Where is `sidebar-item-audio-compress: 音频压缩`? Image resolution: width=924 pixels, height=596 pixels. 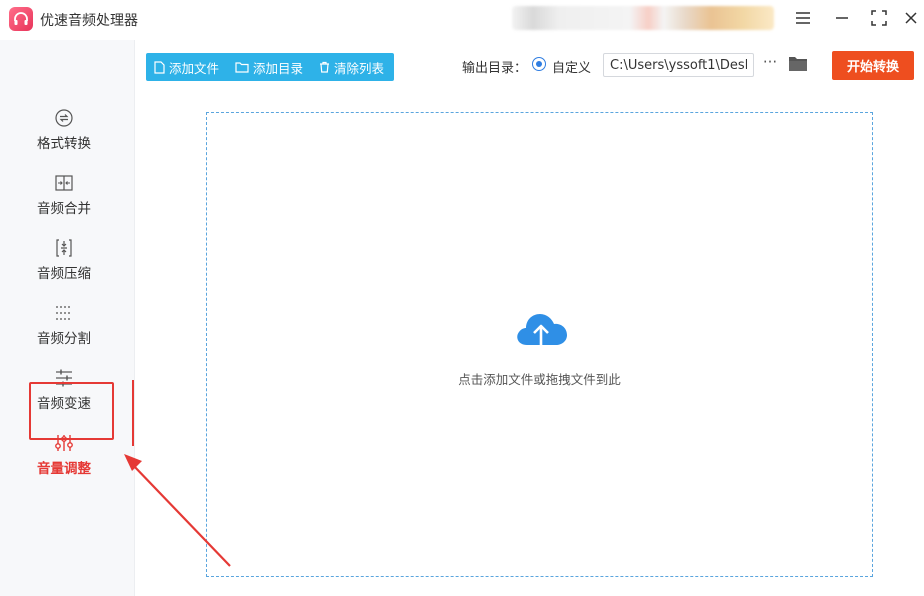 sidebar-item-audio-compress: 音频压缩 is located at coordinates (67, 268).